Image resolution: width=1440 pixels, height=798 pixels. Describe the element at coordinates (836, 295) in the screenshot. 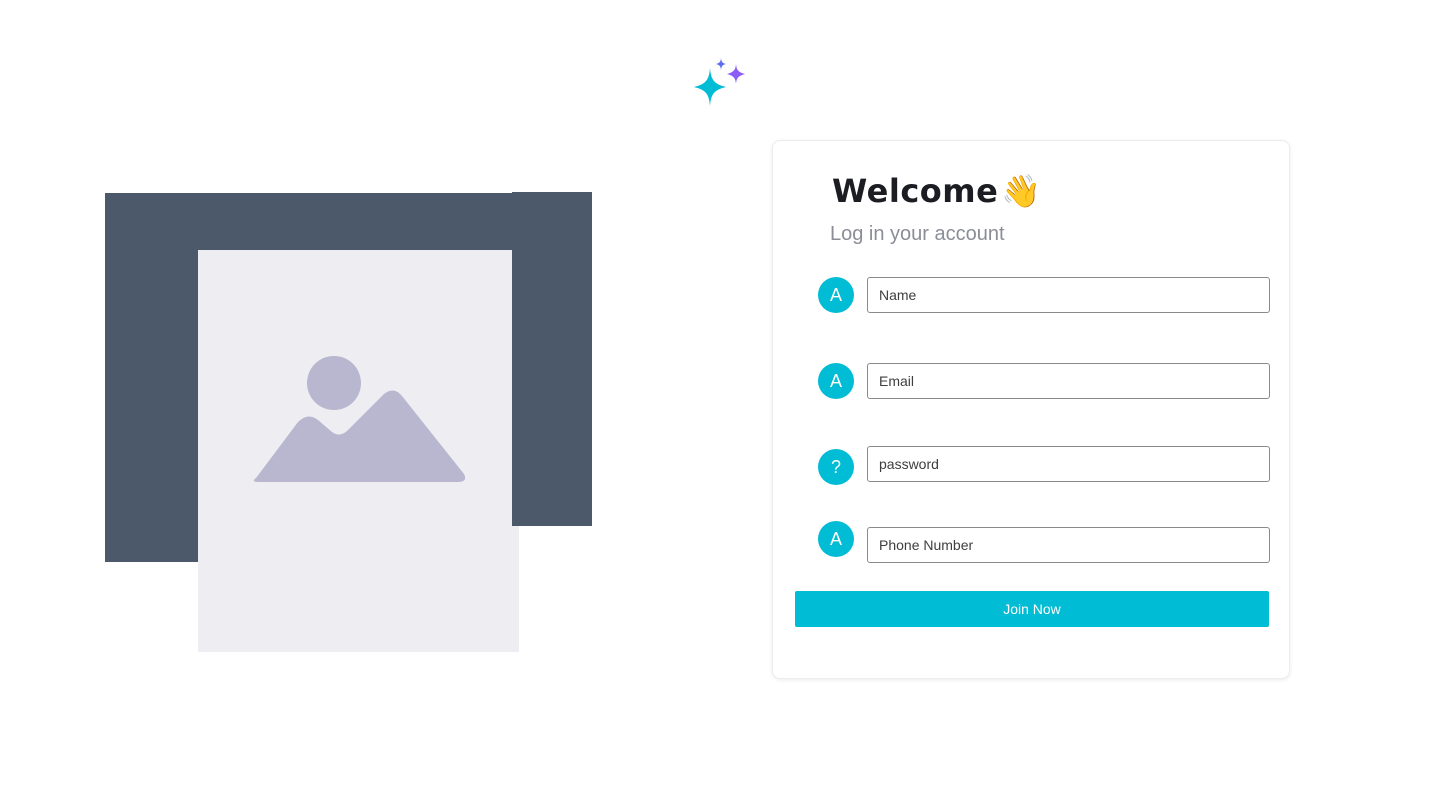

I see `name-field-badge: A` at that location.